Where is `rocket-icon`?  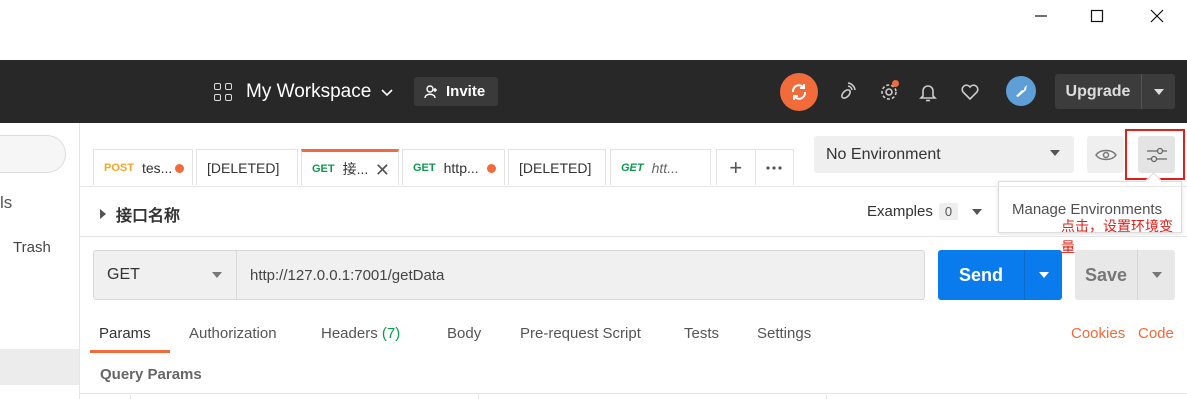 rocket-icon is located at coordinates (1021, 91).